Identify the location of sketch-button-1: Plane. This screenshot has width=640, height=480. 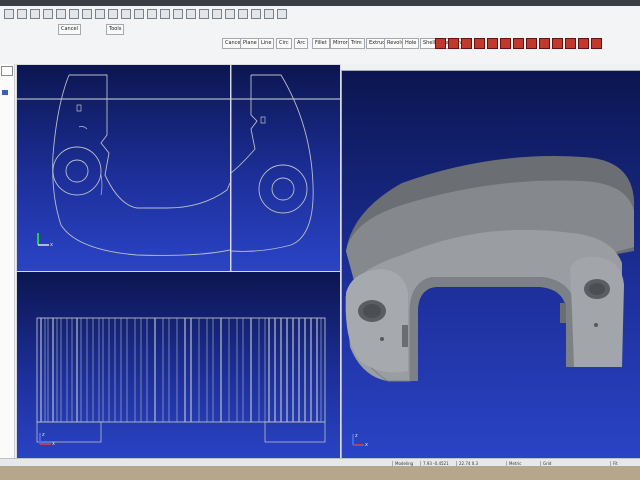
(250, 43).